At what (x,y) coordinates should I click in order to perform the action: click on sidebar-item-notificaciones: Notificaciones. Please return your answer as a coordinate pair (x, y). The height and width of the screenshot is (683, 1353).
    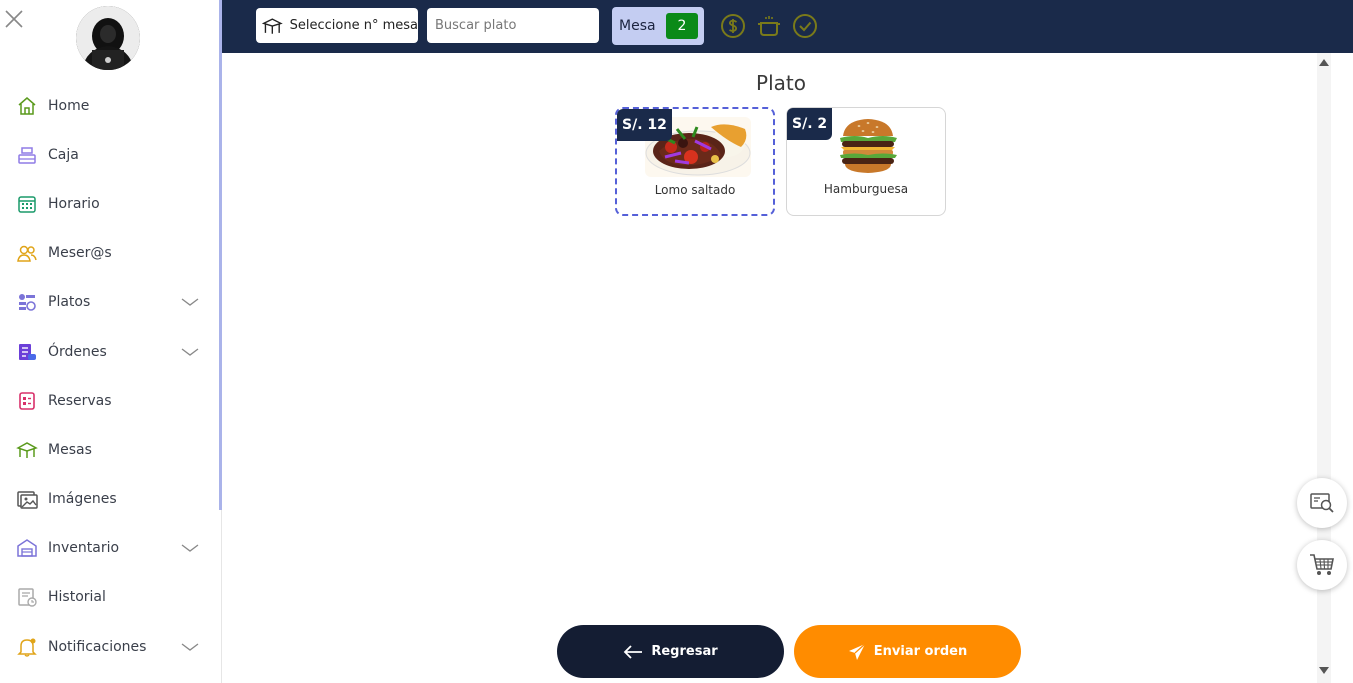
    Looking at the image, I should click on (109, 646).